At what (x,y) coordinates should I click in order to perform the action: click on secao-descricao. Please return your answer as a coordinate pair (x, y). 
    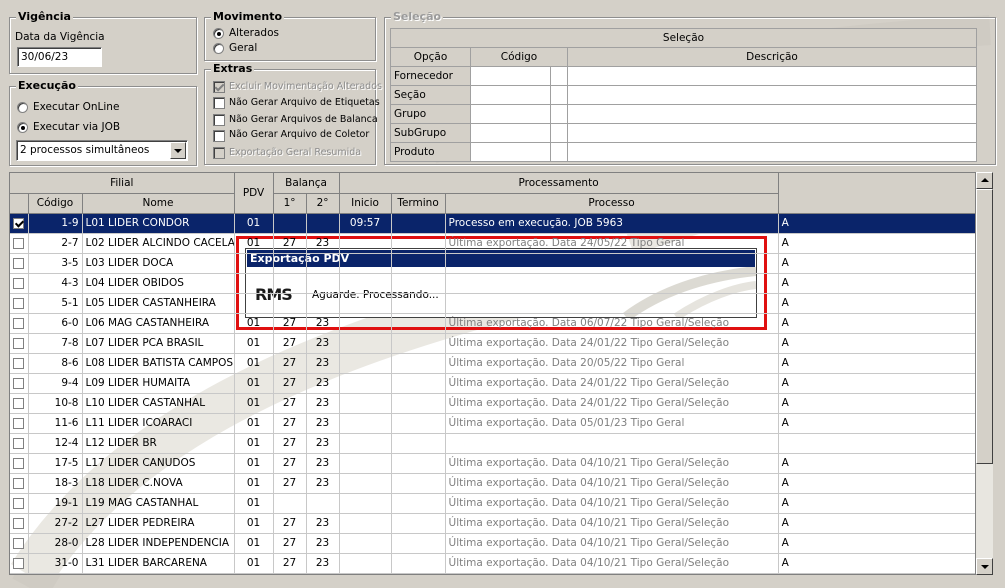
    Looking at the image, I should click on (772, 95).